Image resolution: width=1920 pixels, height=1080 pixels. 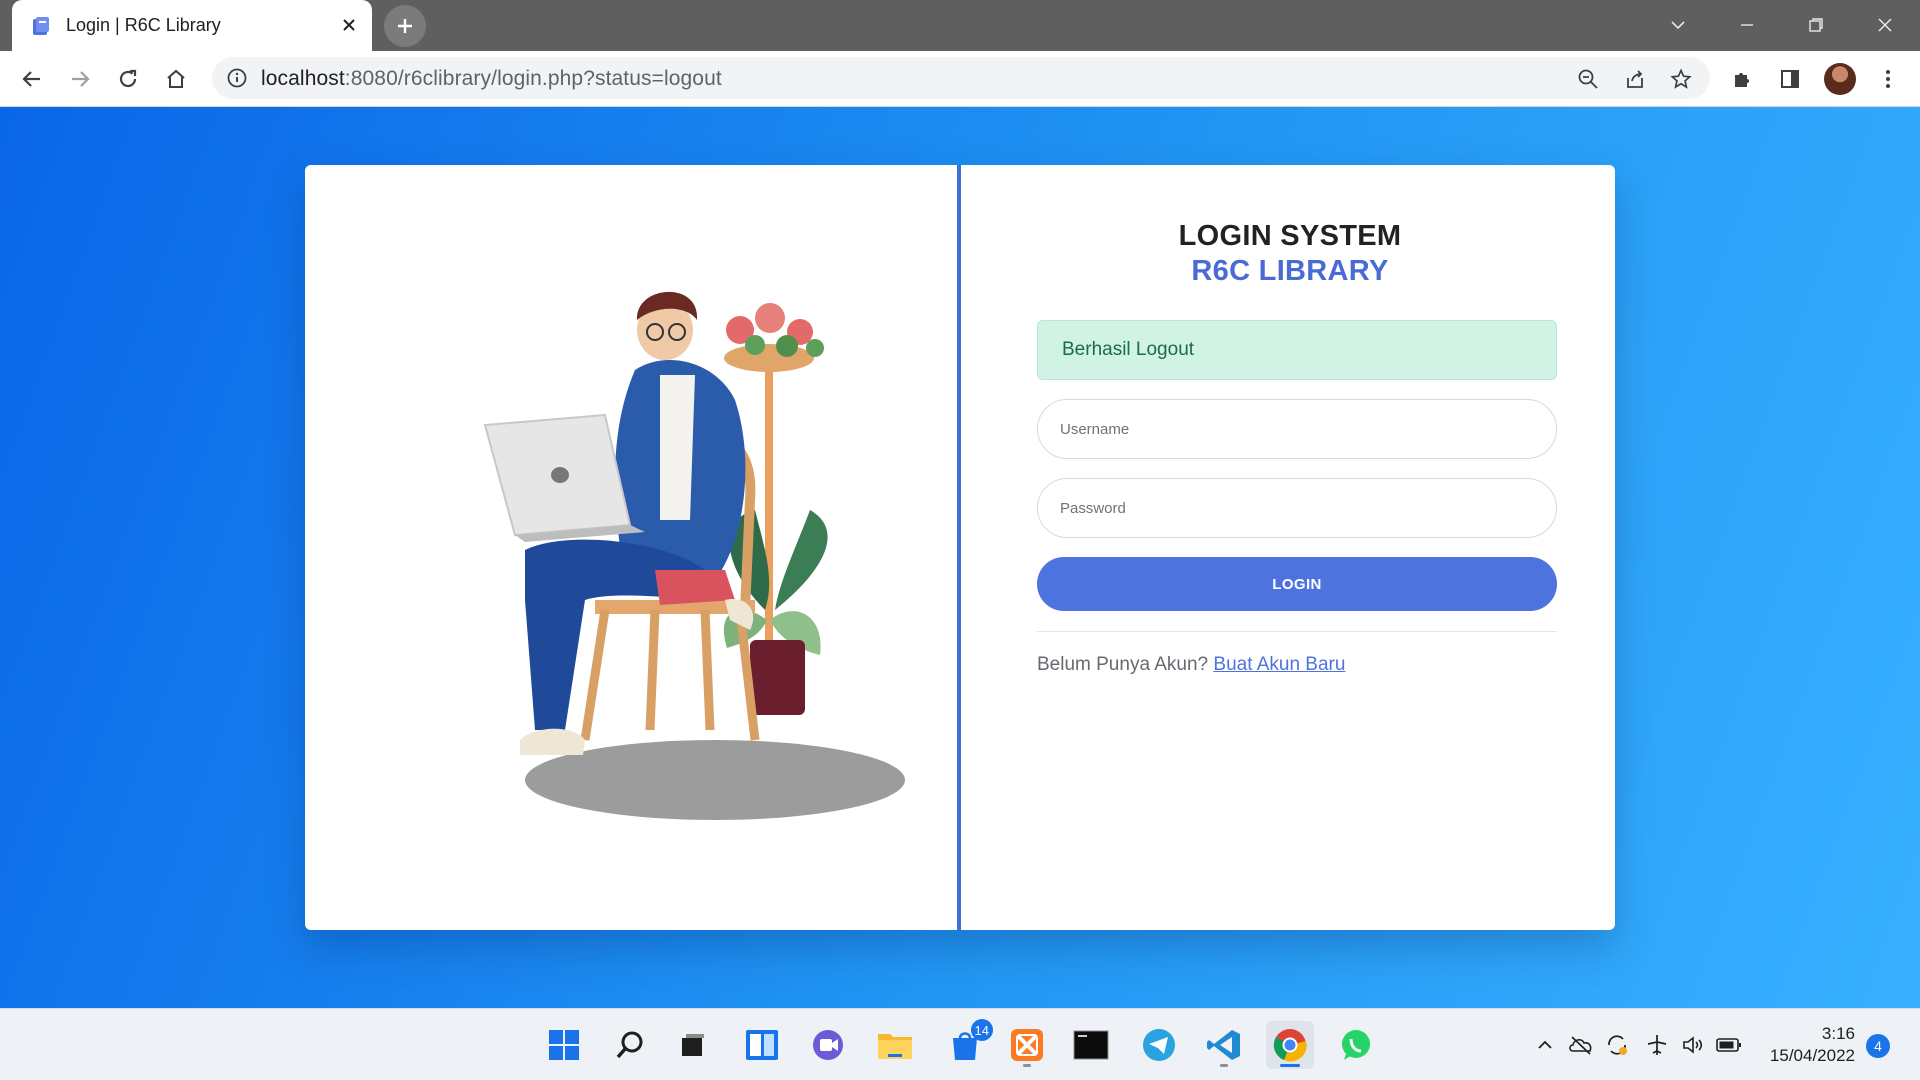 What do you see at coordinates (1297, 429) in the screenshot?
I see `username-input` at bounding box center [1297, 429].